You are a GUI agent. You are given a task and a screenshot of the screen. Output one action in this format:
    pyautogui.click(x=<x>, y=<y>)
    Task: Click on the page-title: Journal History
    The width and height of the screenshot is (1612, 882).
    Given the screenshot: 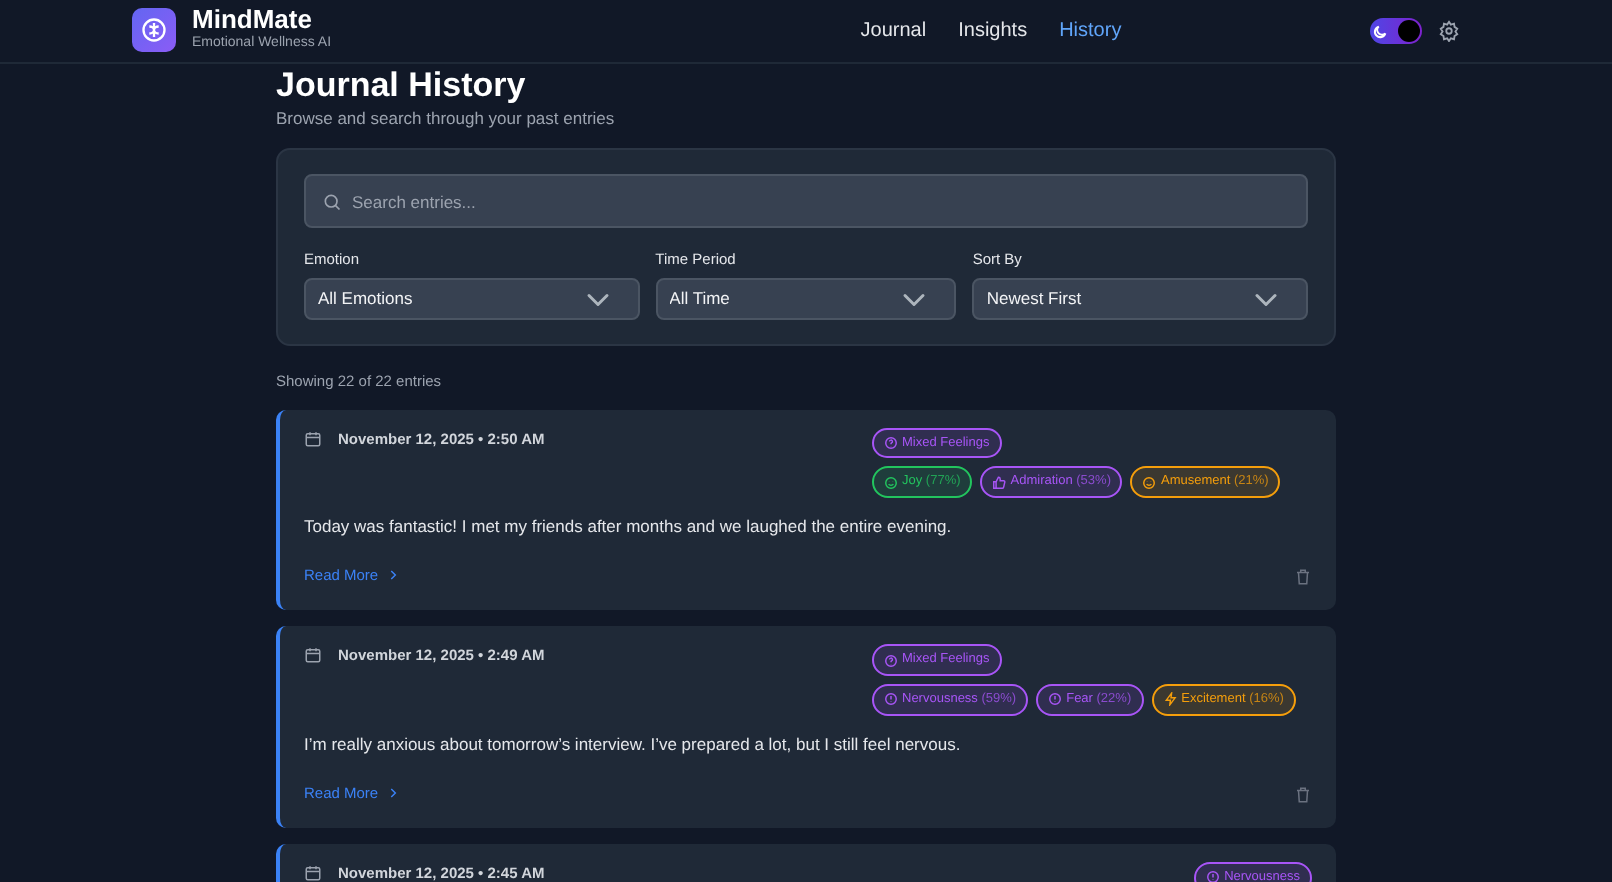 What is the action you would take?
    pyautogui.click(x=402, y=85)
    